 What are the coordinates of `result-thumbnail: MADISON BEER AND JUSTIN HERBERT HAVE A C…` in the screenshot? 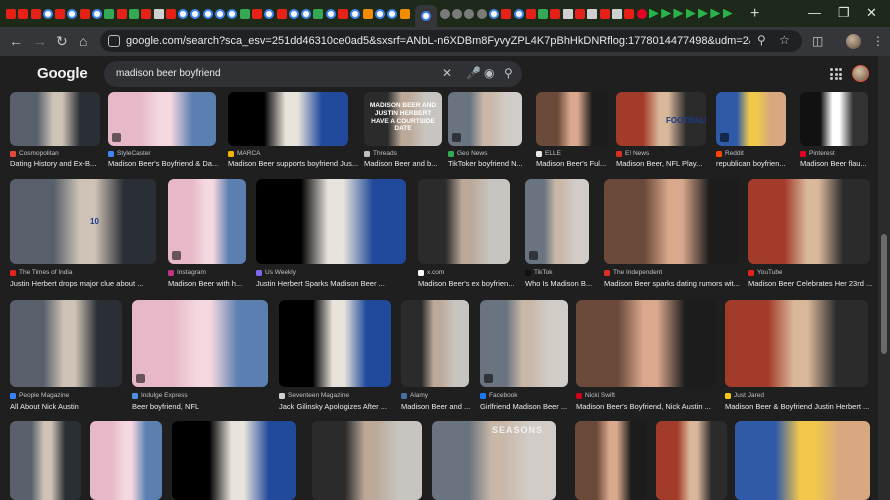 It's located at (403, 119).